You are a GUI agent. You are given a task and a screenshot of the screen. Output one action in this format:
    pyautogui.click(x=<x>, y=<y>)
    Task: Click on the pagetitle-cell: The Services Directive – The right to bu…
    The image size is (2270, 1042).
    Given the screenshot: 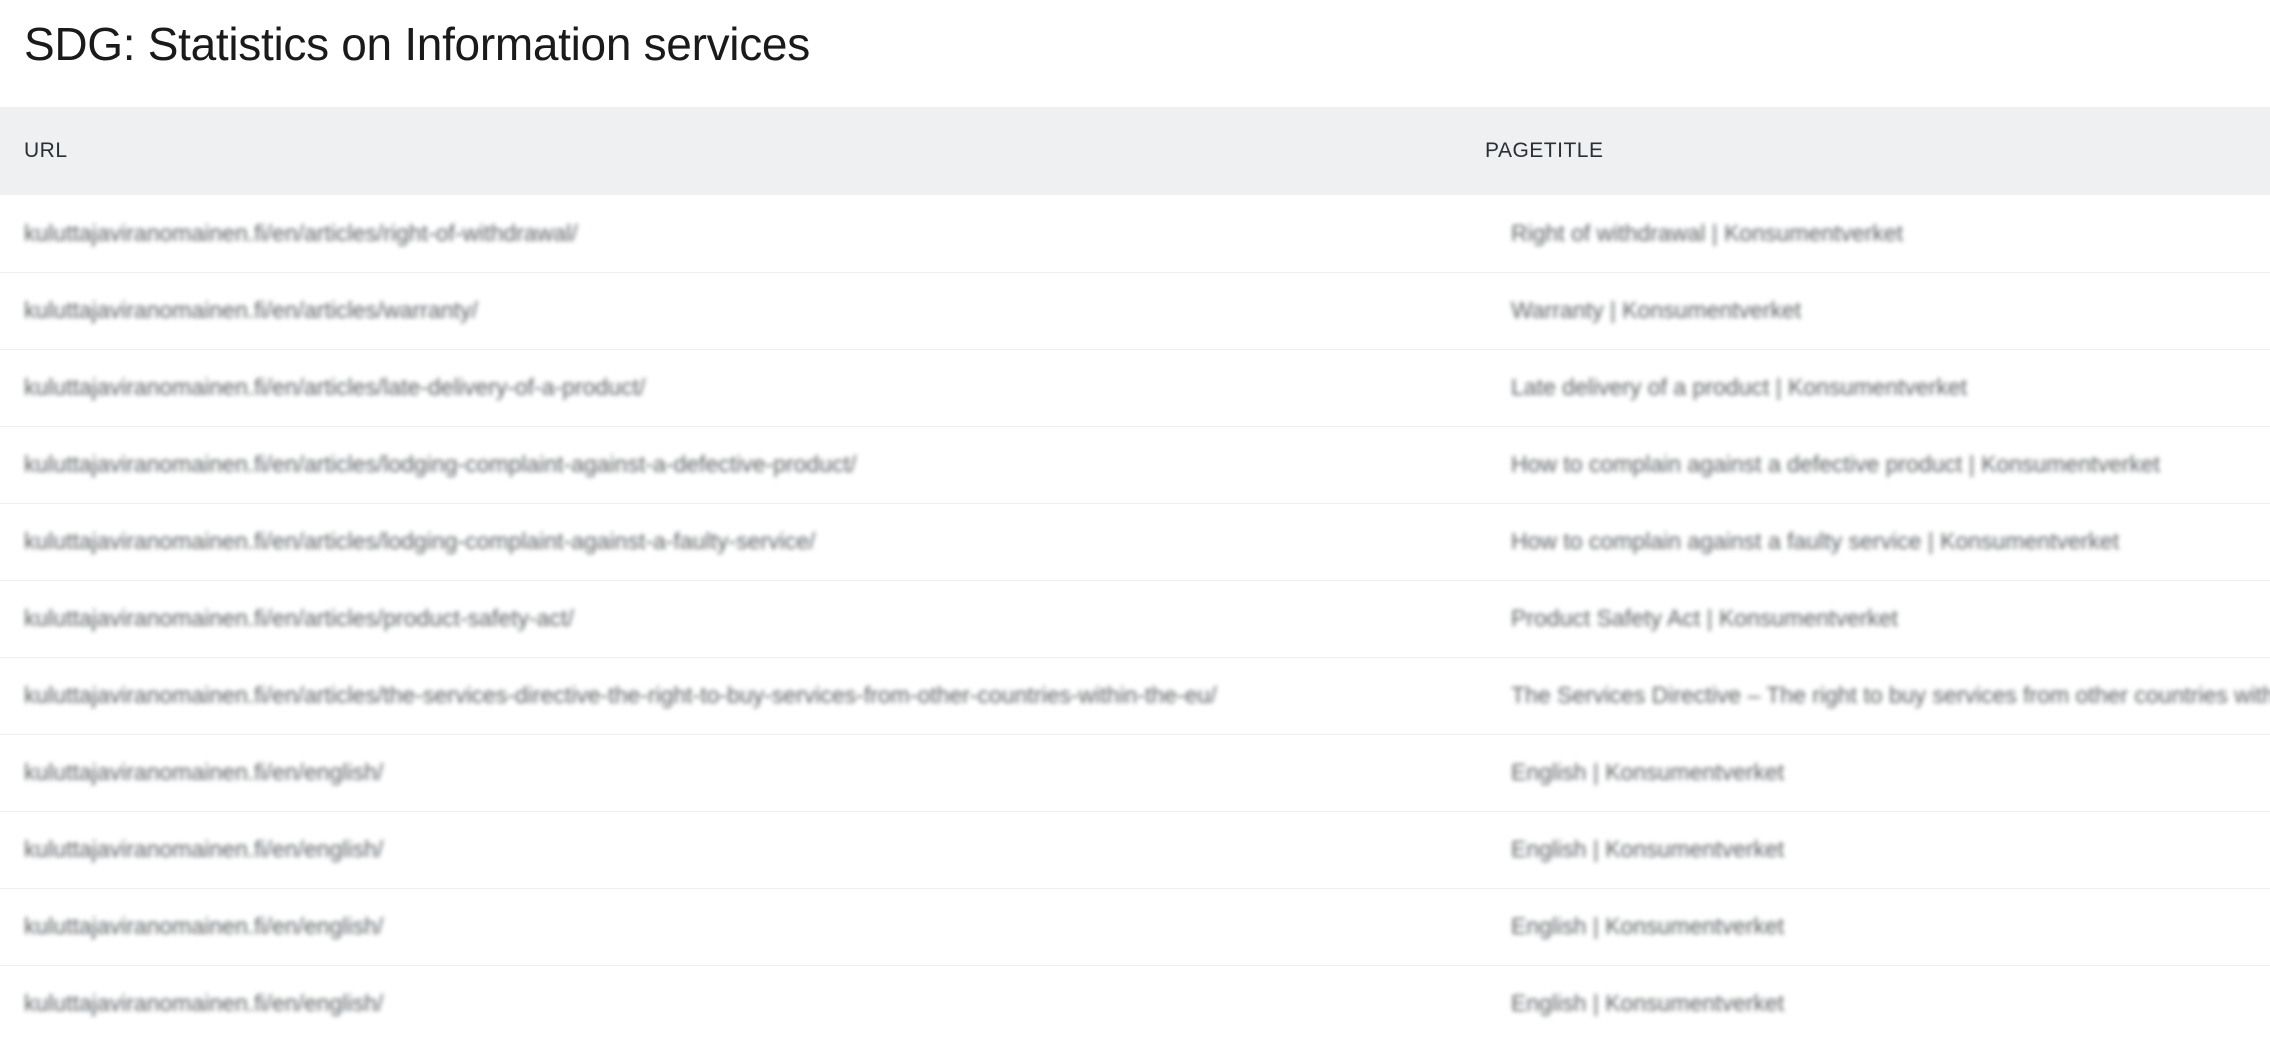 What is the action you would take?
    pyautogui.click(x=1877, y=695)
    